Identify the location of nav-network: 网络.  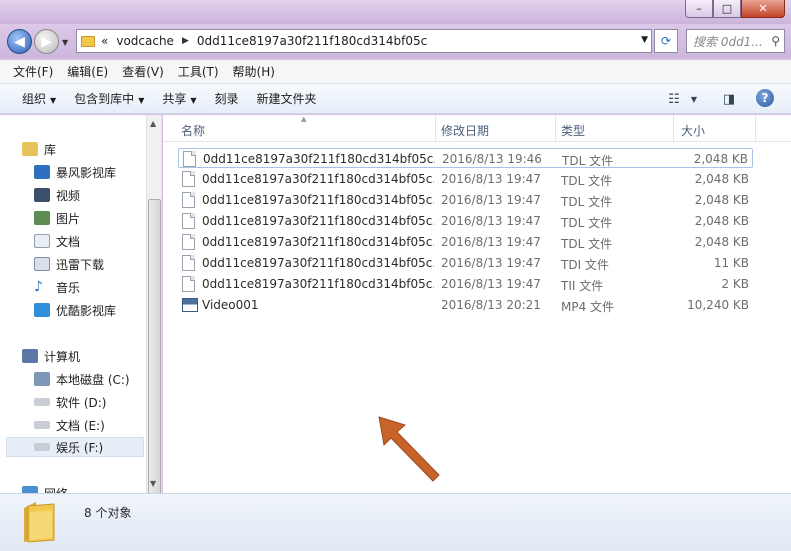
(45, 488).